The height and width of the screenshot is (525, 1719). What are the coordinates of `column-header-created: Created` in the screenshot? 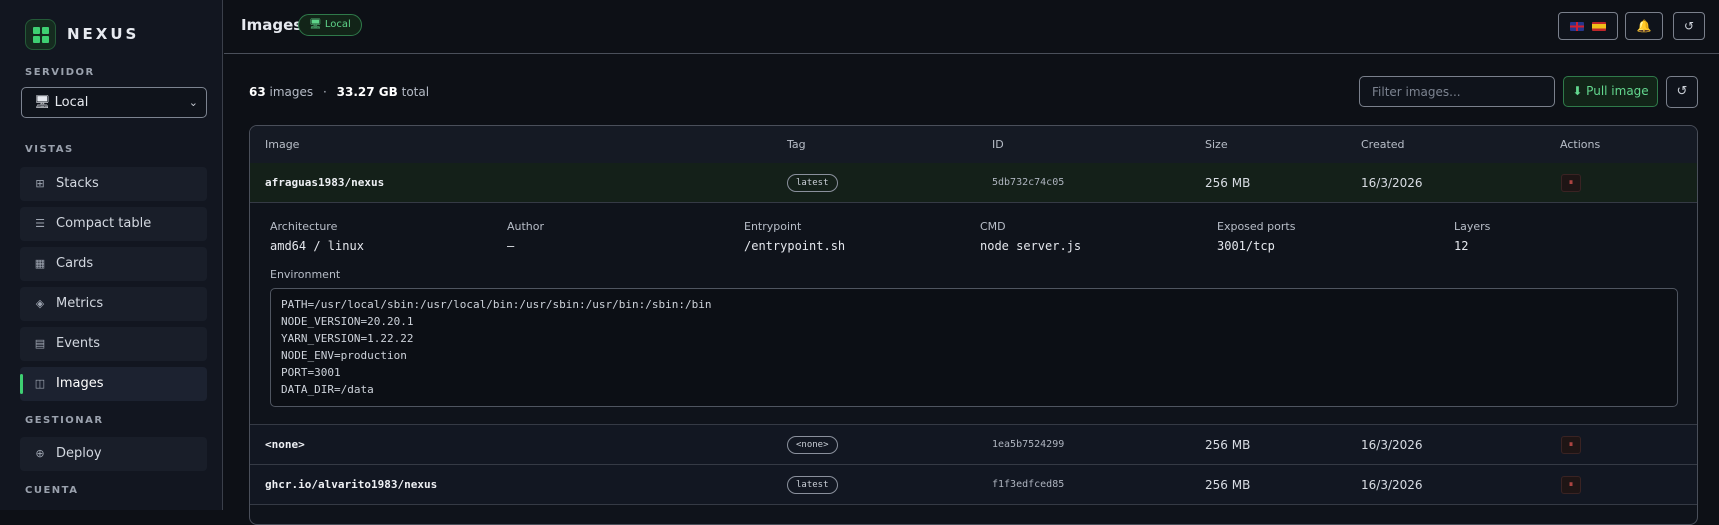 It's located at (1383, 144).